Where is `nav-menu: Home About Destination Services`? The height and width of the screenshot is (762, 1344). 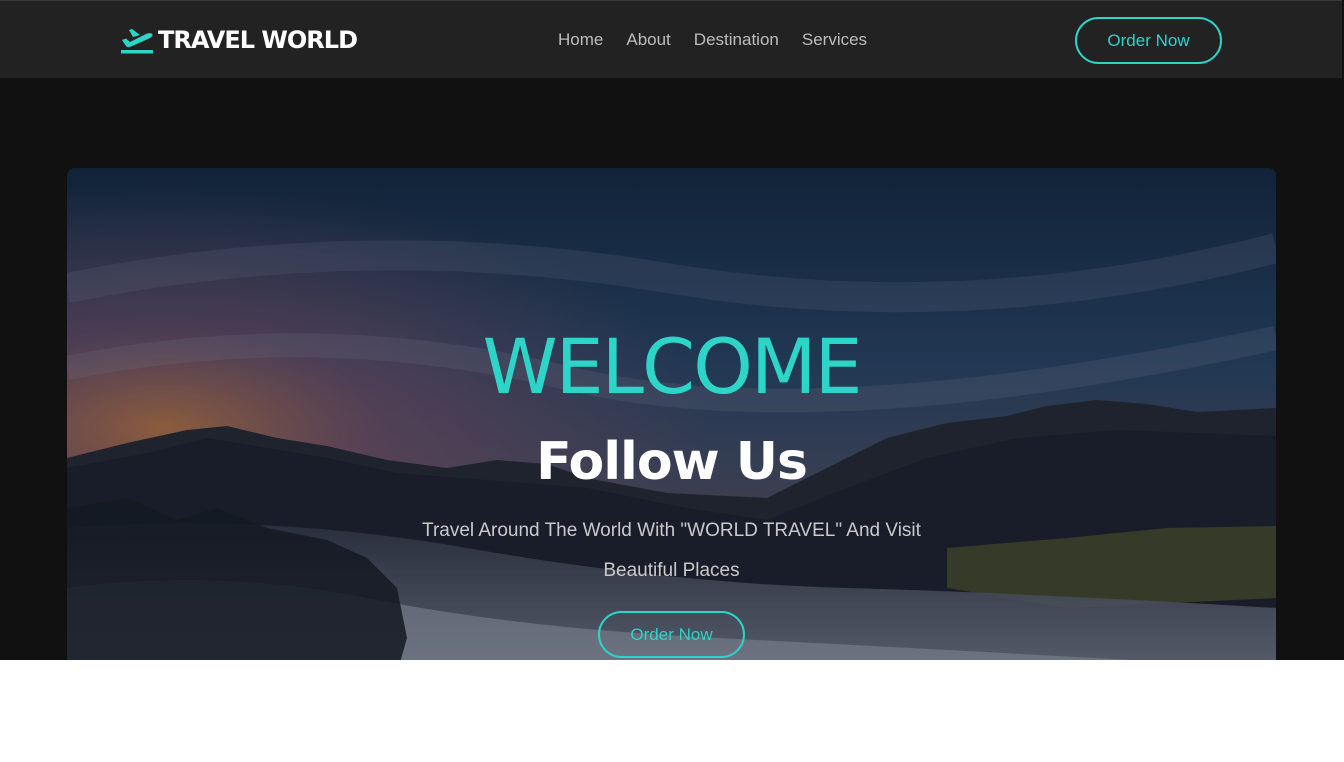 nav-menu: Home About Destination Services is located at coordinates (724, 40).